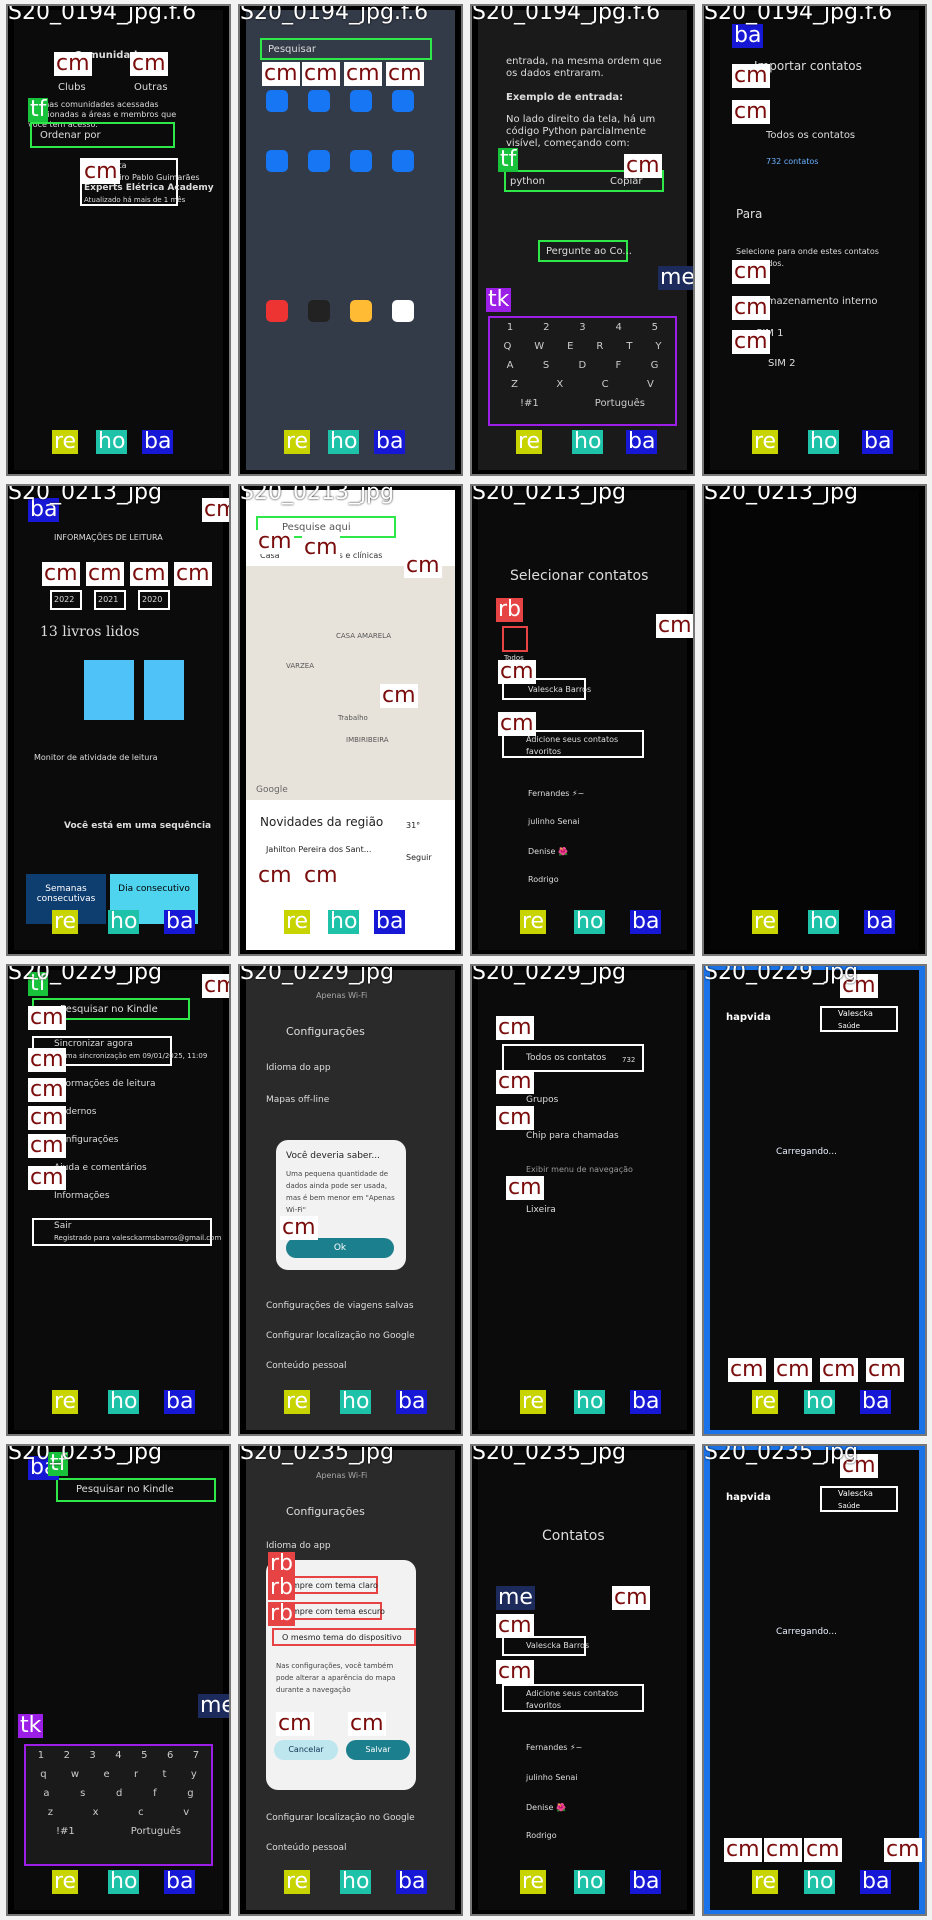 The image size is (932, 1920). What do you see at coordinates (213, 1706) in the screenshot?
I see `menu-label: me` at bounding box center [213, 1706].